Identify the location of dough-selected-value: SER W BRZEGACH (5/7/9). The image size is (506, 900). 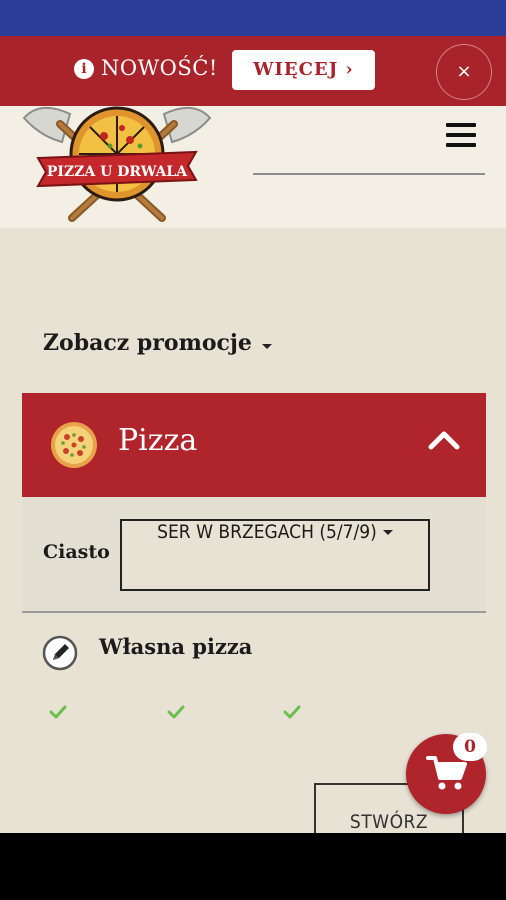
(267, 532).